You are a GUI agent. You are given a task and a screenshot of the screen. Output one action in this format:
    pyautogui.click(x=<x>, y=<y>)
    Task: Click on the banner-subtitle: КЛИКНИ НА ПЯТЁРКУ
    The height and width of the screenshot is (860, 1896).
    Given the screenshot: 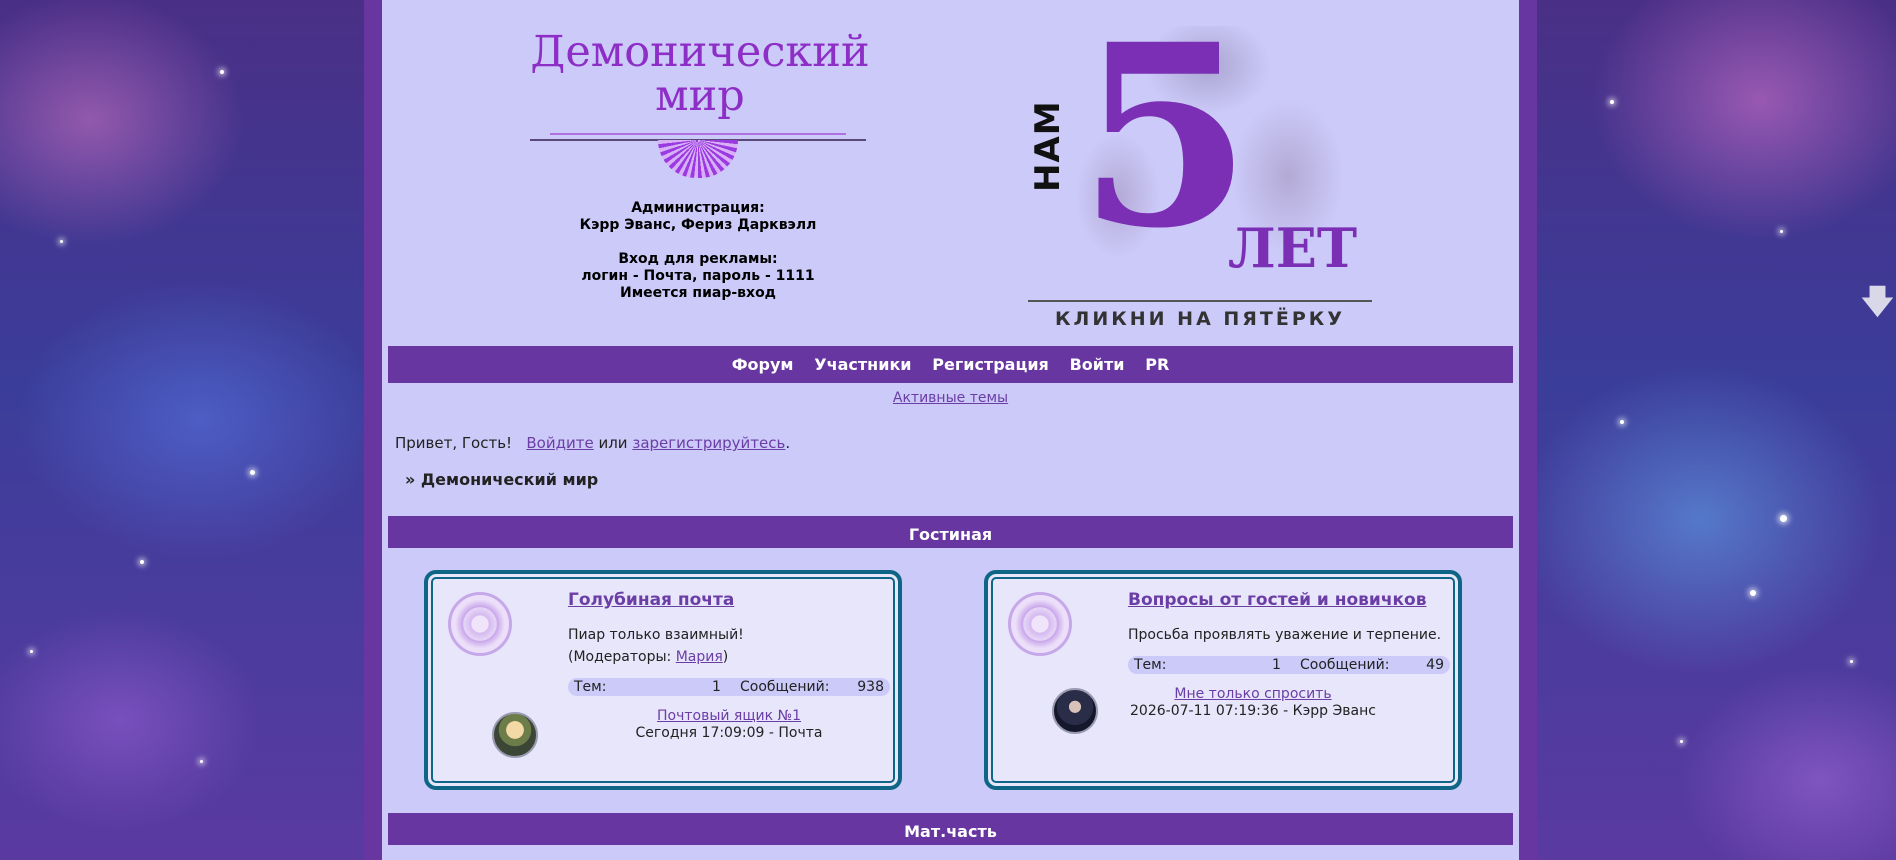 What is the action you would take?
    pyautogui.click(x=1200, y=319)
    